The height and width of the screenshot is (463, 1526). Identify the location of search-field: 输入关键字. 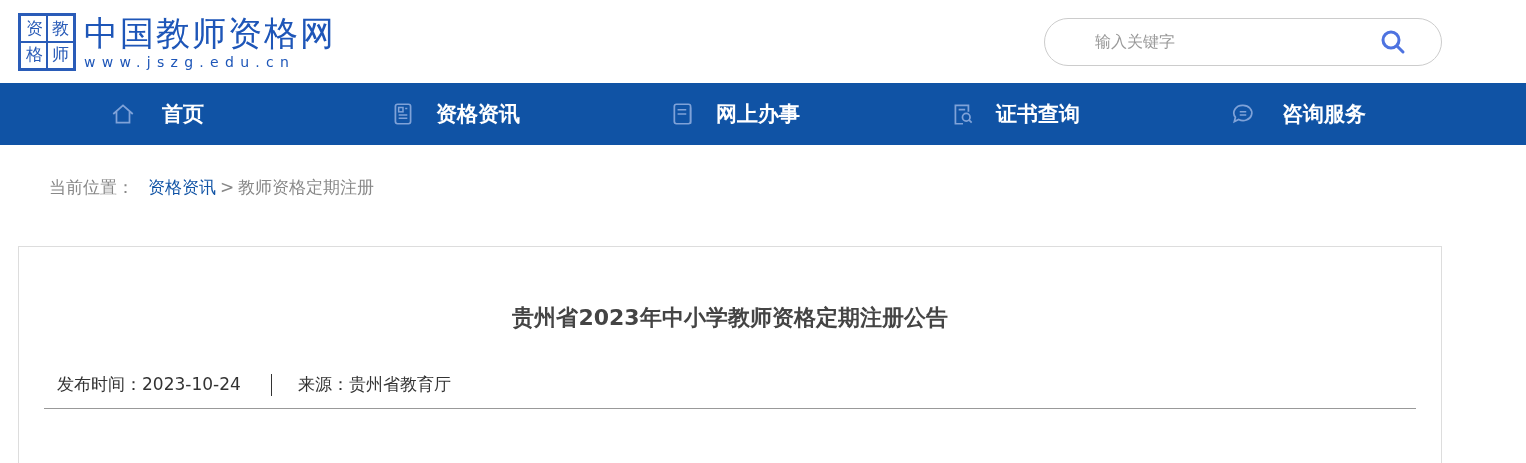
(1243, 41).